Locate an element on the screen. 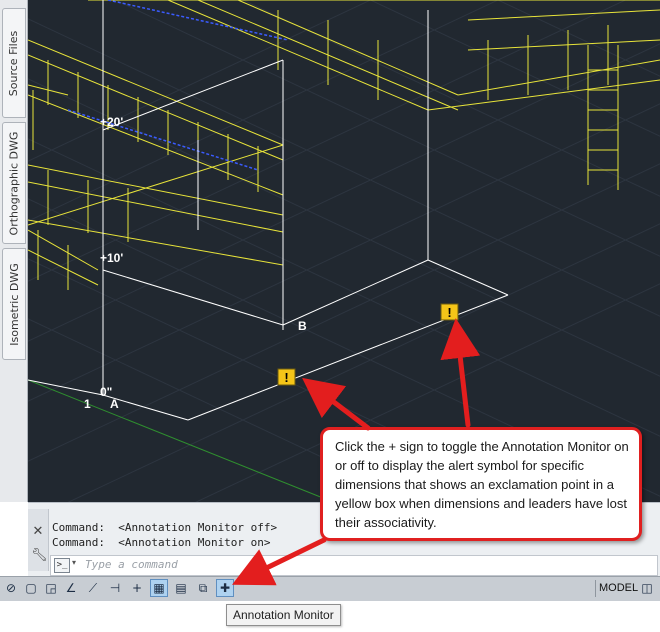  tab-source-files: Source Files is located at coordinates (14, 63).